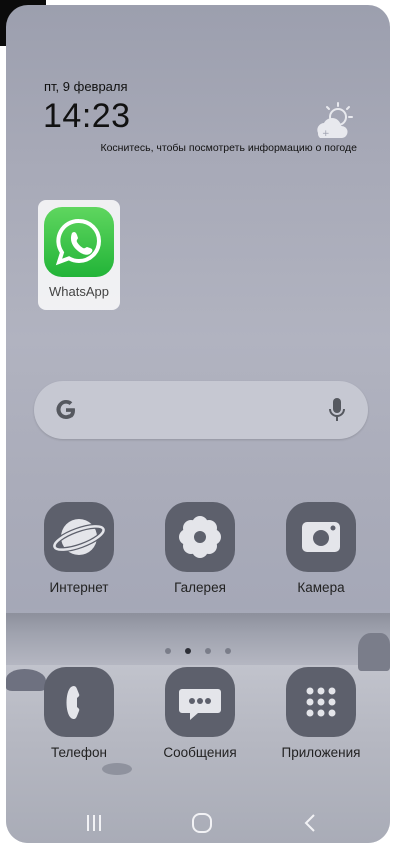 The image size is (393, 845). Describe the element at coordinates (79, 242) in the screenshot. I see `whatsapp-icon` at that location.